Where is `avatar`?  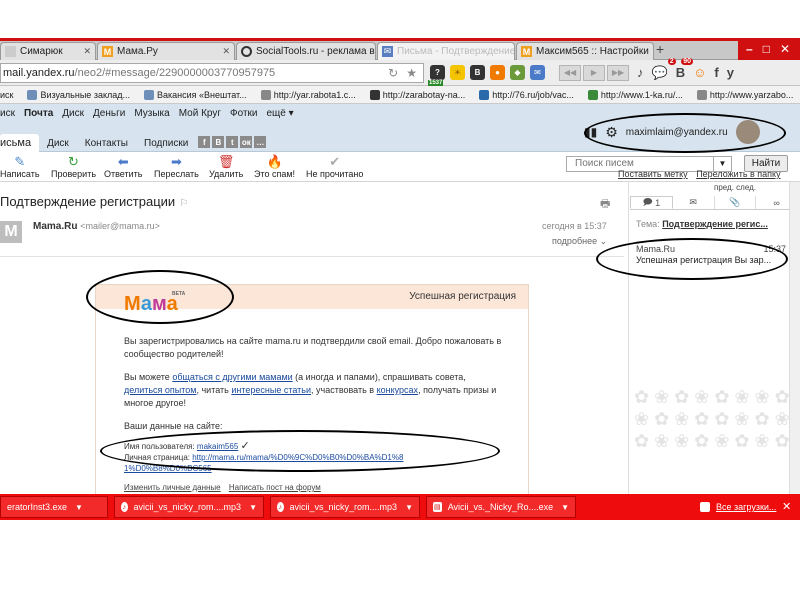 avatar is located at coordinates (747, 132).